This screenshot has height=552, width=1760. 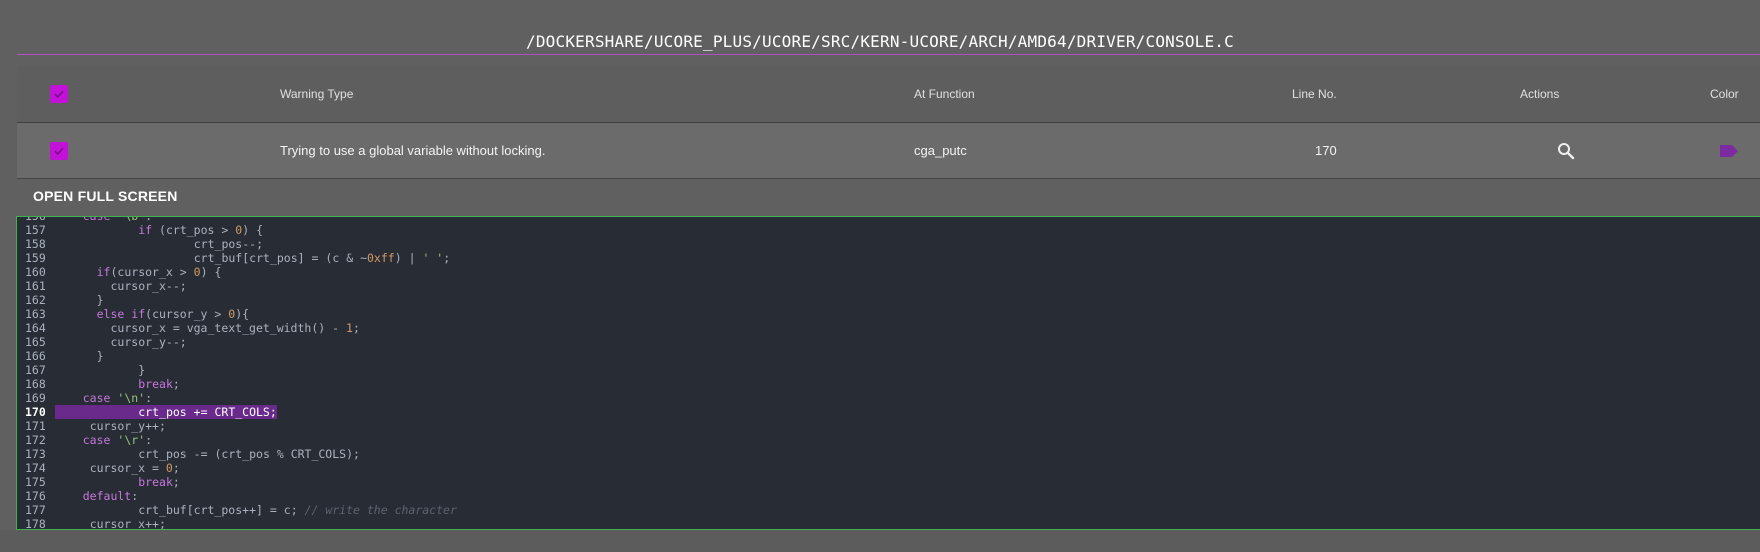 What do you see at coordinates (35, 342) in the screenshot?
I see `line-number: 165` at bounding box center [35, 342].